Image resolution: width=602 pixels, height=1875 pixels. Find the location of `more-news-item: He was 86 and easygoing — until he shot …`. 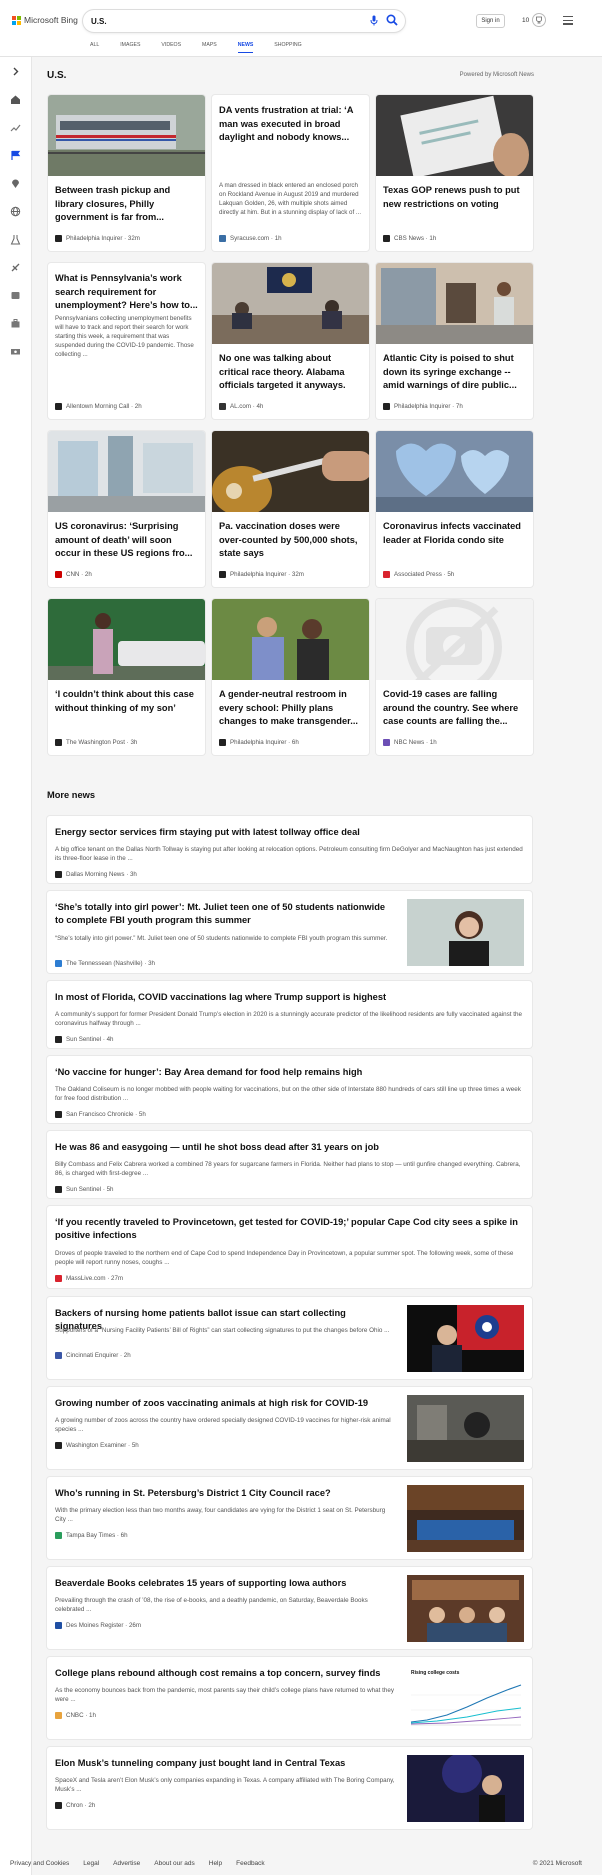

more-news-item: He was 86 and easygoing — until he shot … is located at coordinates (289, 1164).